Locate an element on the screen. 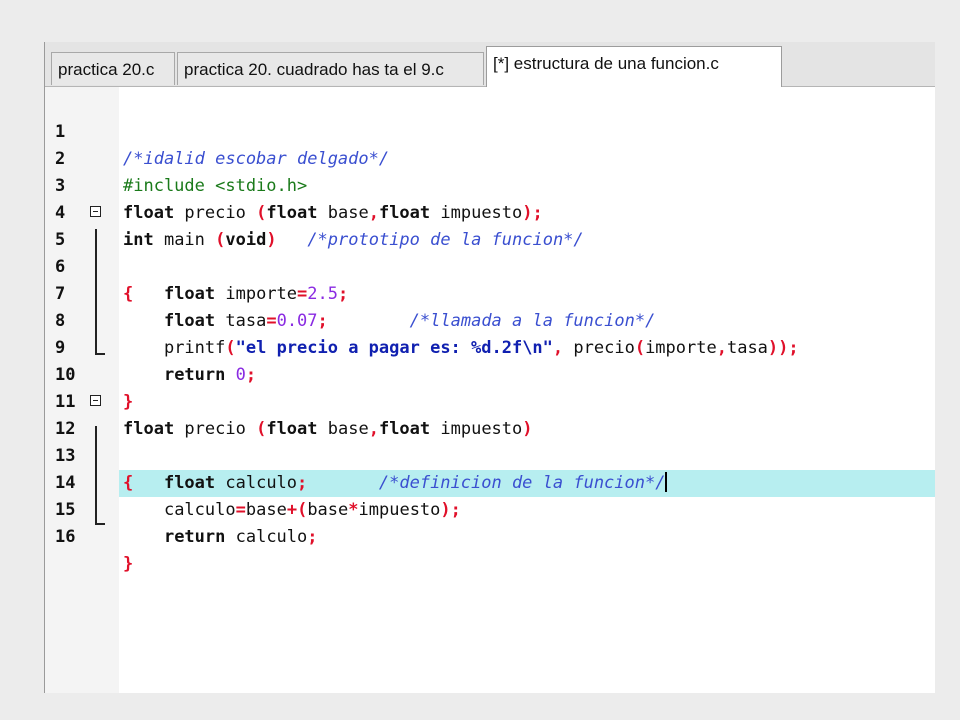  identifier: calculo is located at coordinates (266, 537).